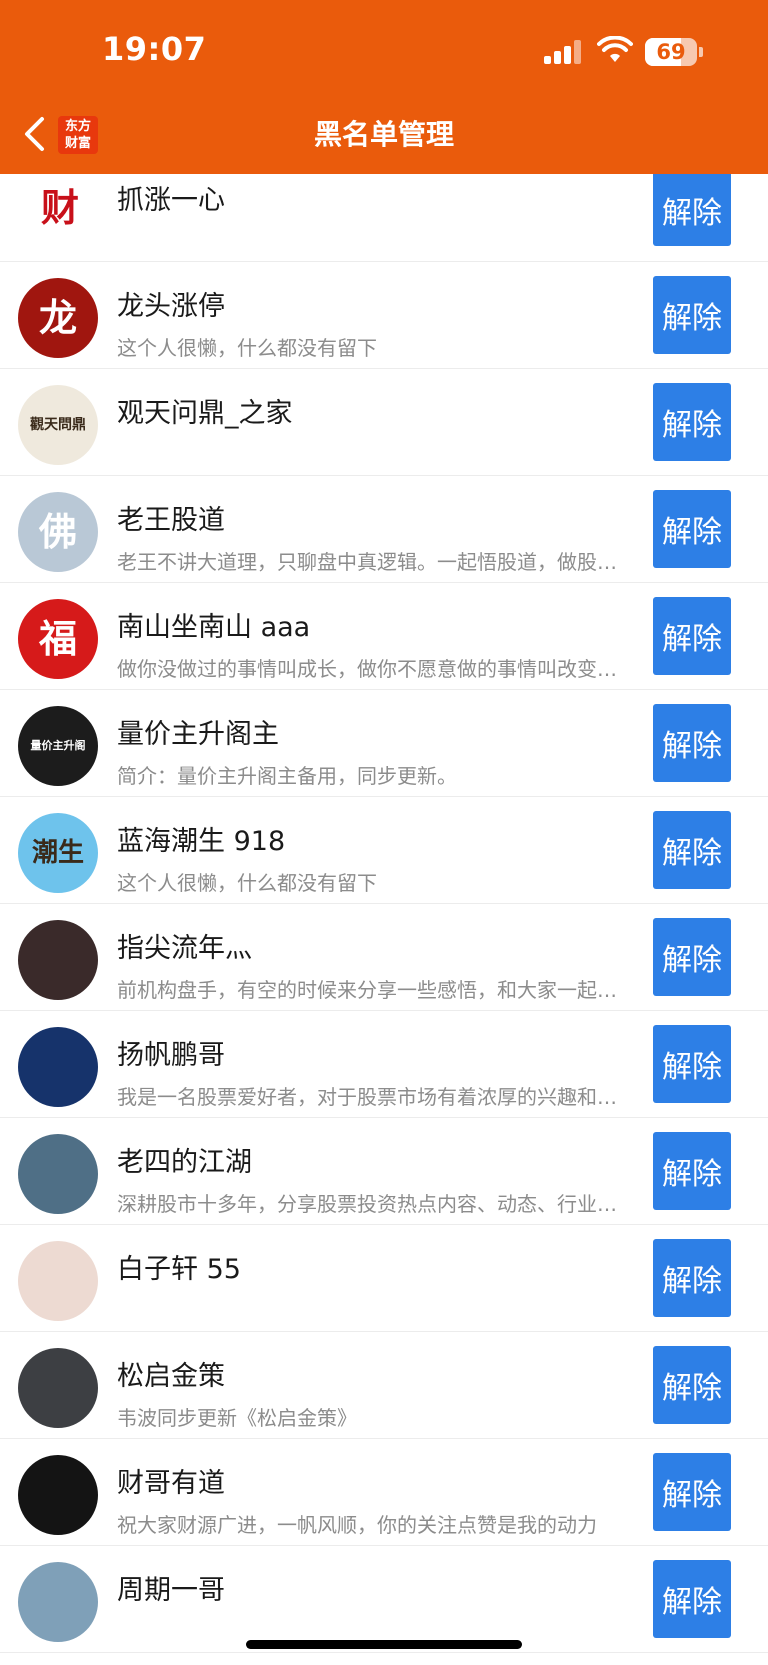 The height and width of the screenshot is (1665, 768). What do you see at coordinates (372, 669) in the screenshot?
I see `user-description: 做你没做过的事情叫成长，做你不愿意做的事情叫改变，做你不敢做的事情叫突破。` at bounding box center [372, 669].